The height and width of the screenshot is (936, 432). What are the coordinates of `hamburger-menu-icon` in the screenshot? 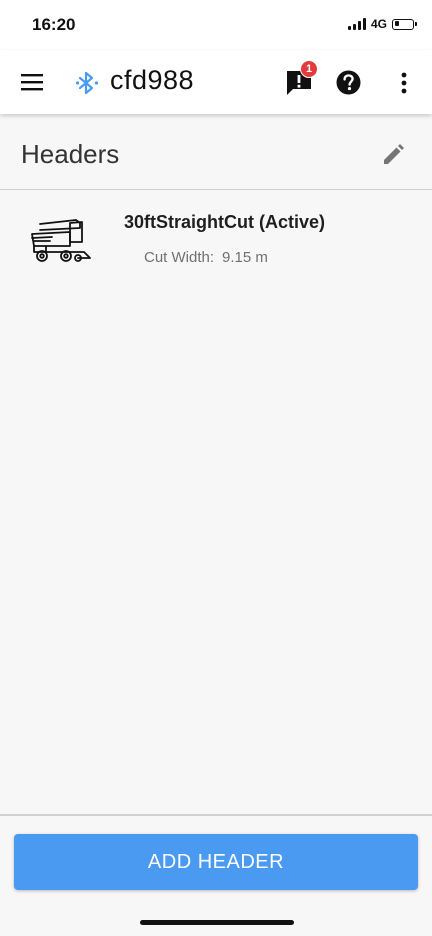 It's located at (32, 82).